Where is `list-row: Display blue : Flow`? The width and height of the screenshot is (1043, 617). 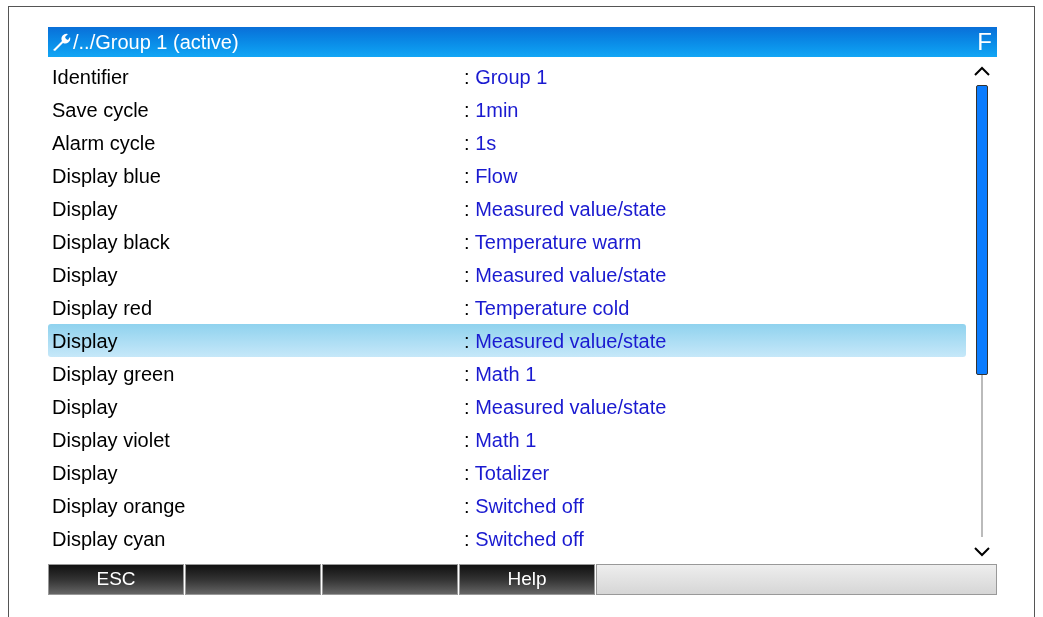 list-row: Display blue : Flow is located at coordinates (507, 175).